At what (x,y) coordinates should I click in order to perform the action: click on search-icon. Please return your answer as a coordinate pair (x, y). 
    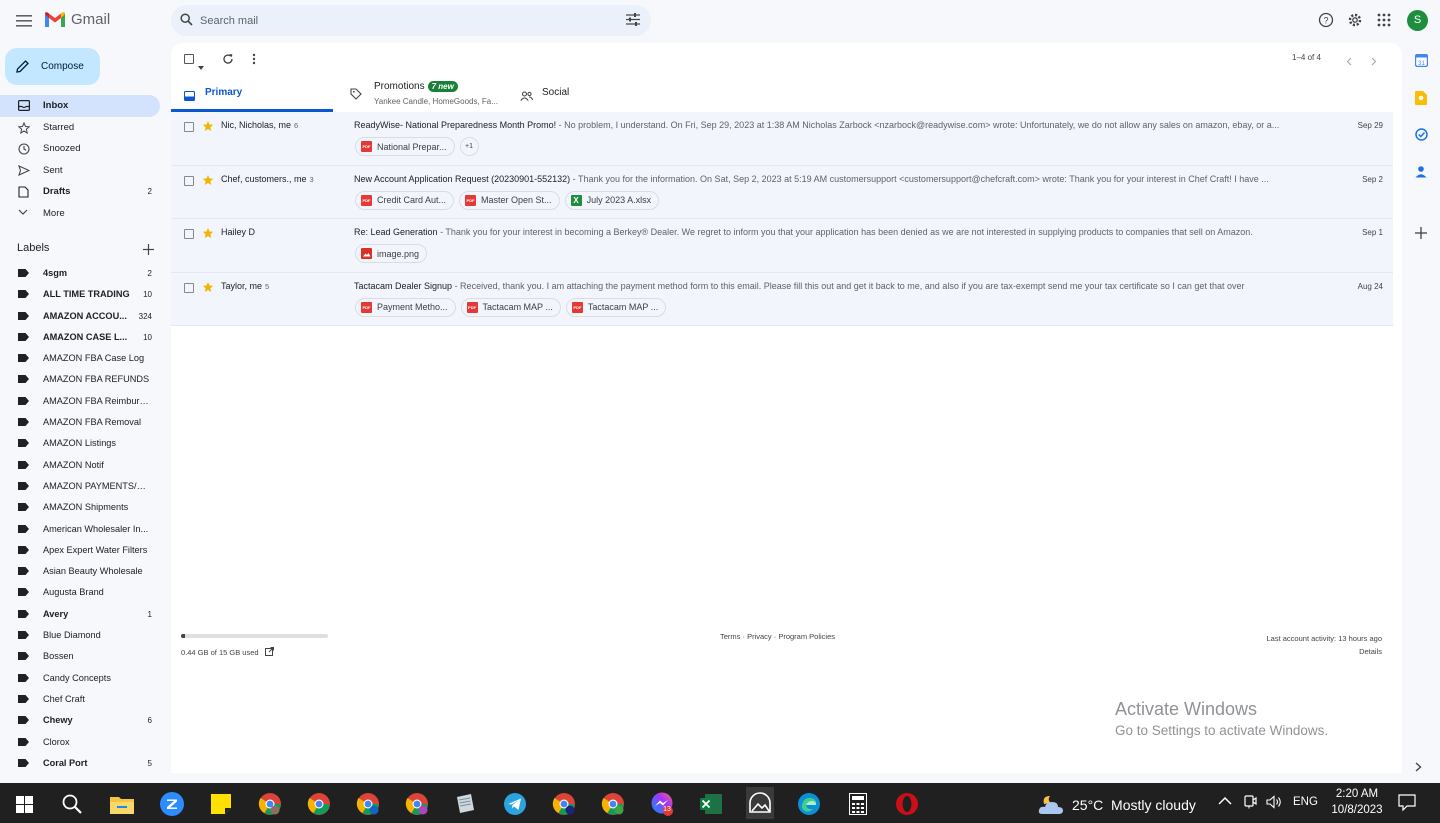
    Looking at the image, I should click on (186, 22).